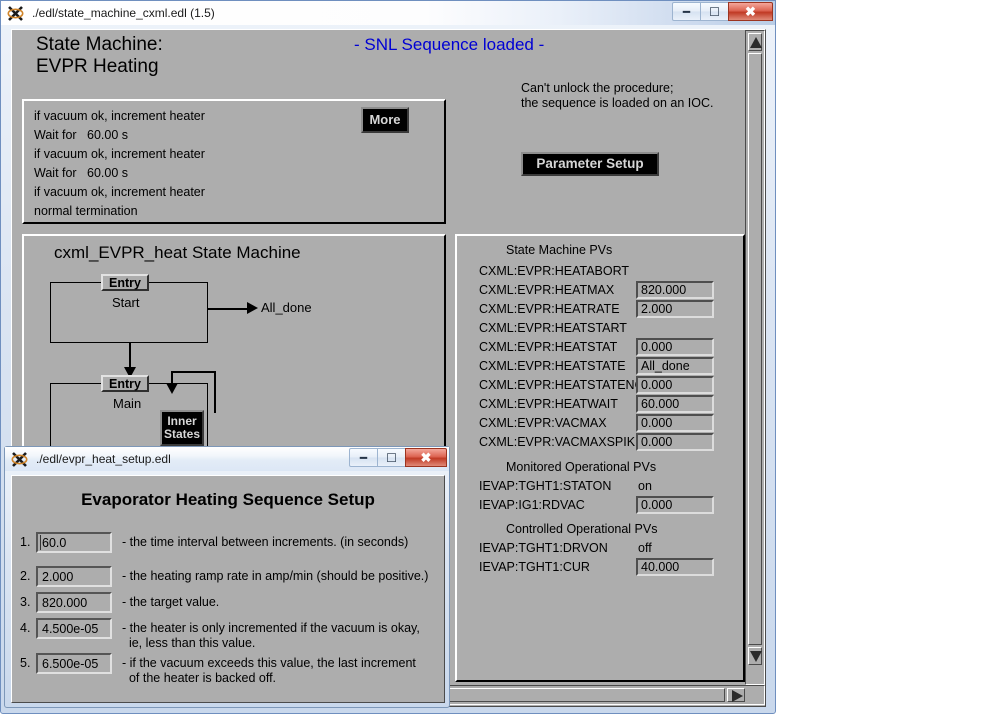  Describe the element at coordinates (286, 307) in the screenshot. I see `transition-label-alldone: All_done` at that location.